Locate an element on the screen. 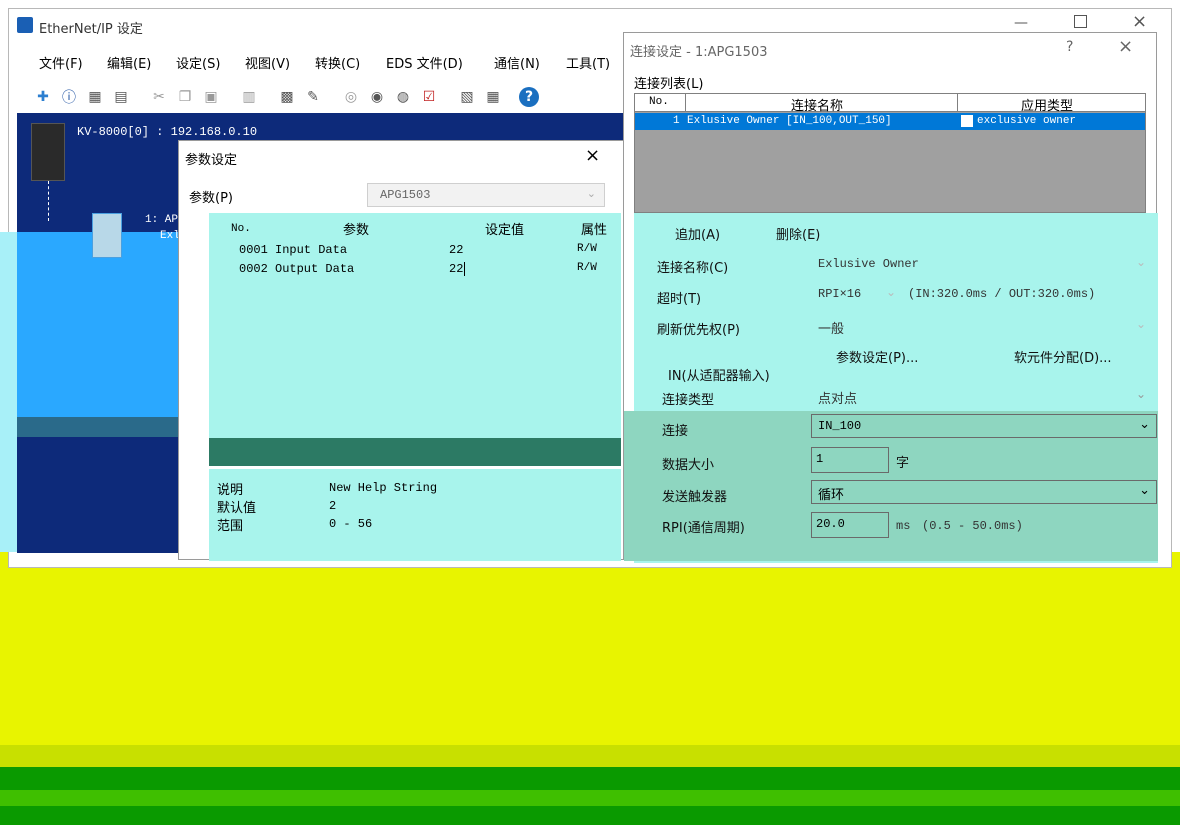  plc-icon is located at coordinates (48, 152).